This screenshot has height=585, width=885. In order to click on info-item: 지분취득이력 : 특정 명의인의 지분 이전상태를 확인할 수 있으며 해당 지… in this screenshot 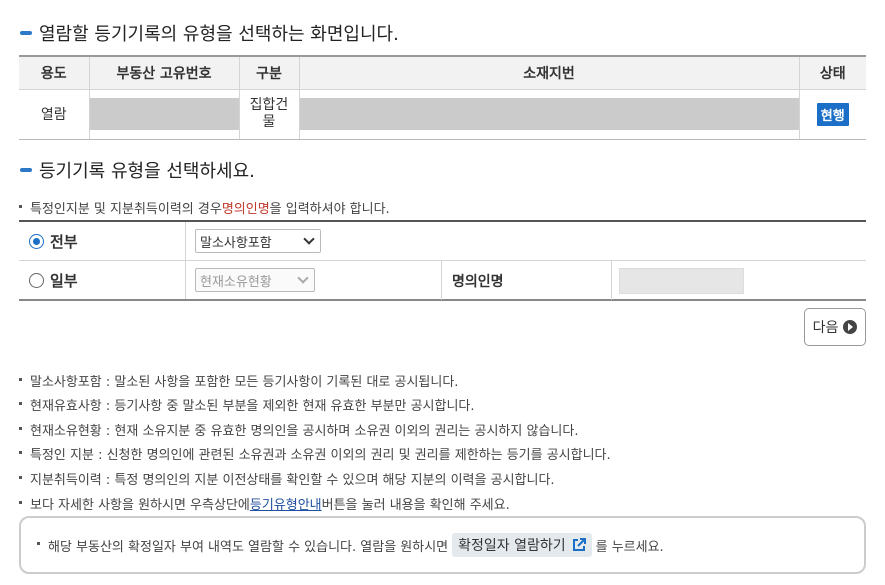, I will do `click(287, 478)`.